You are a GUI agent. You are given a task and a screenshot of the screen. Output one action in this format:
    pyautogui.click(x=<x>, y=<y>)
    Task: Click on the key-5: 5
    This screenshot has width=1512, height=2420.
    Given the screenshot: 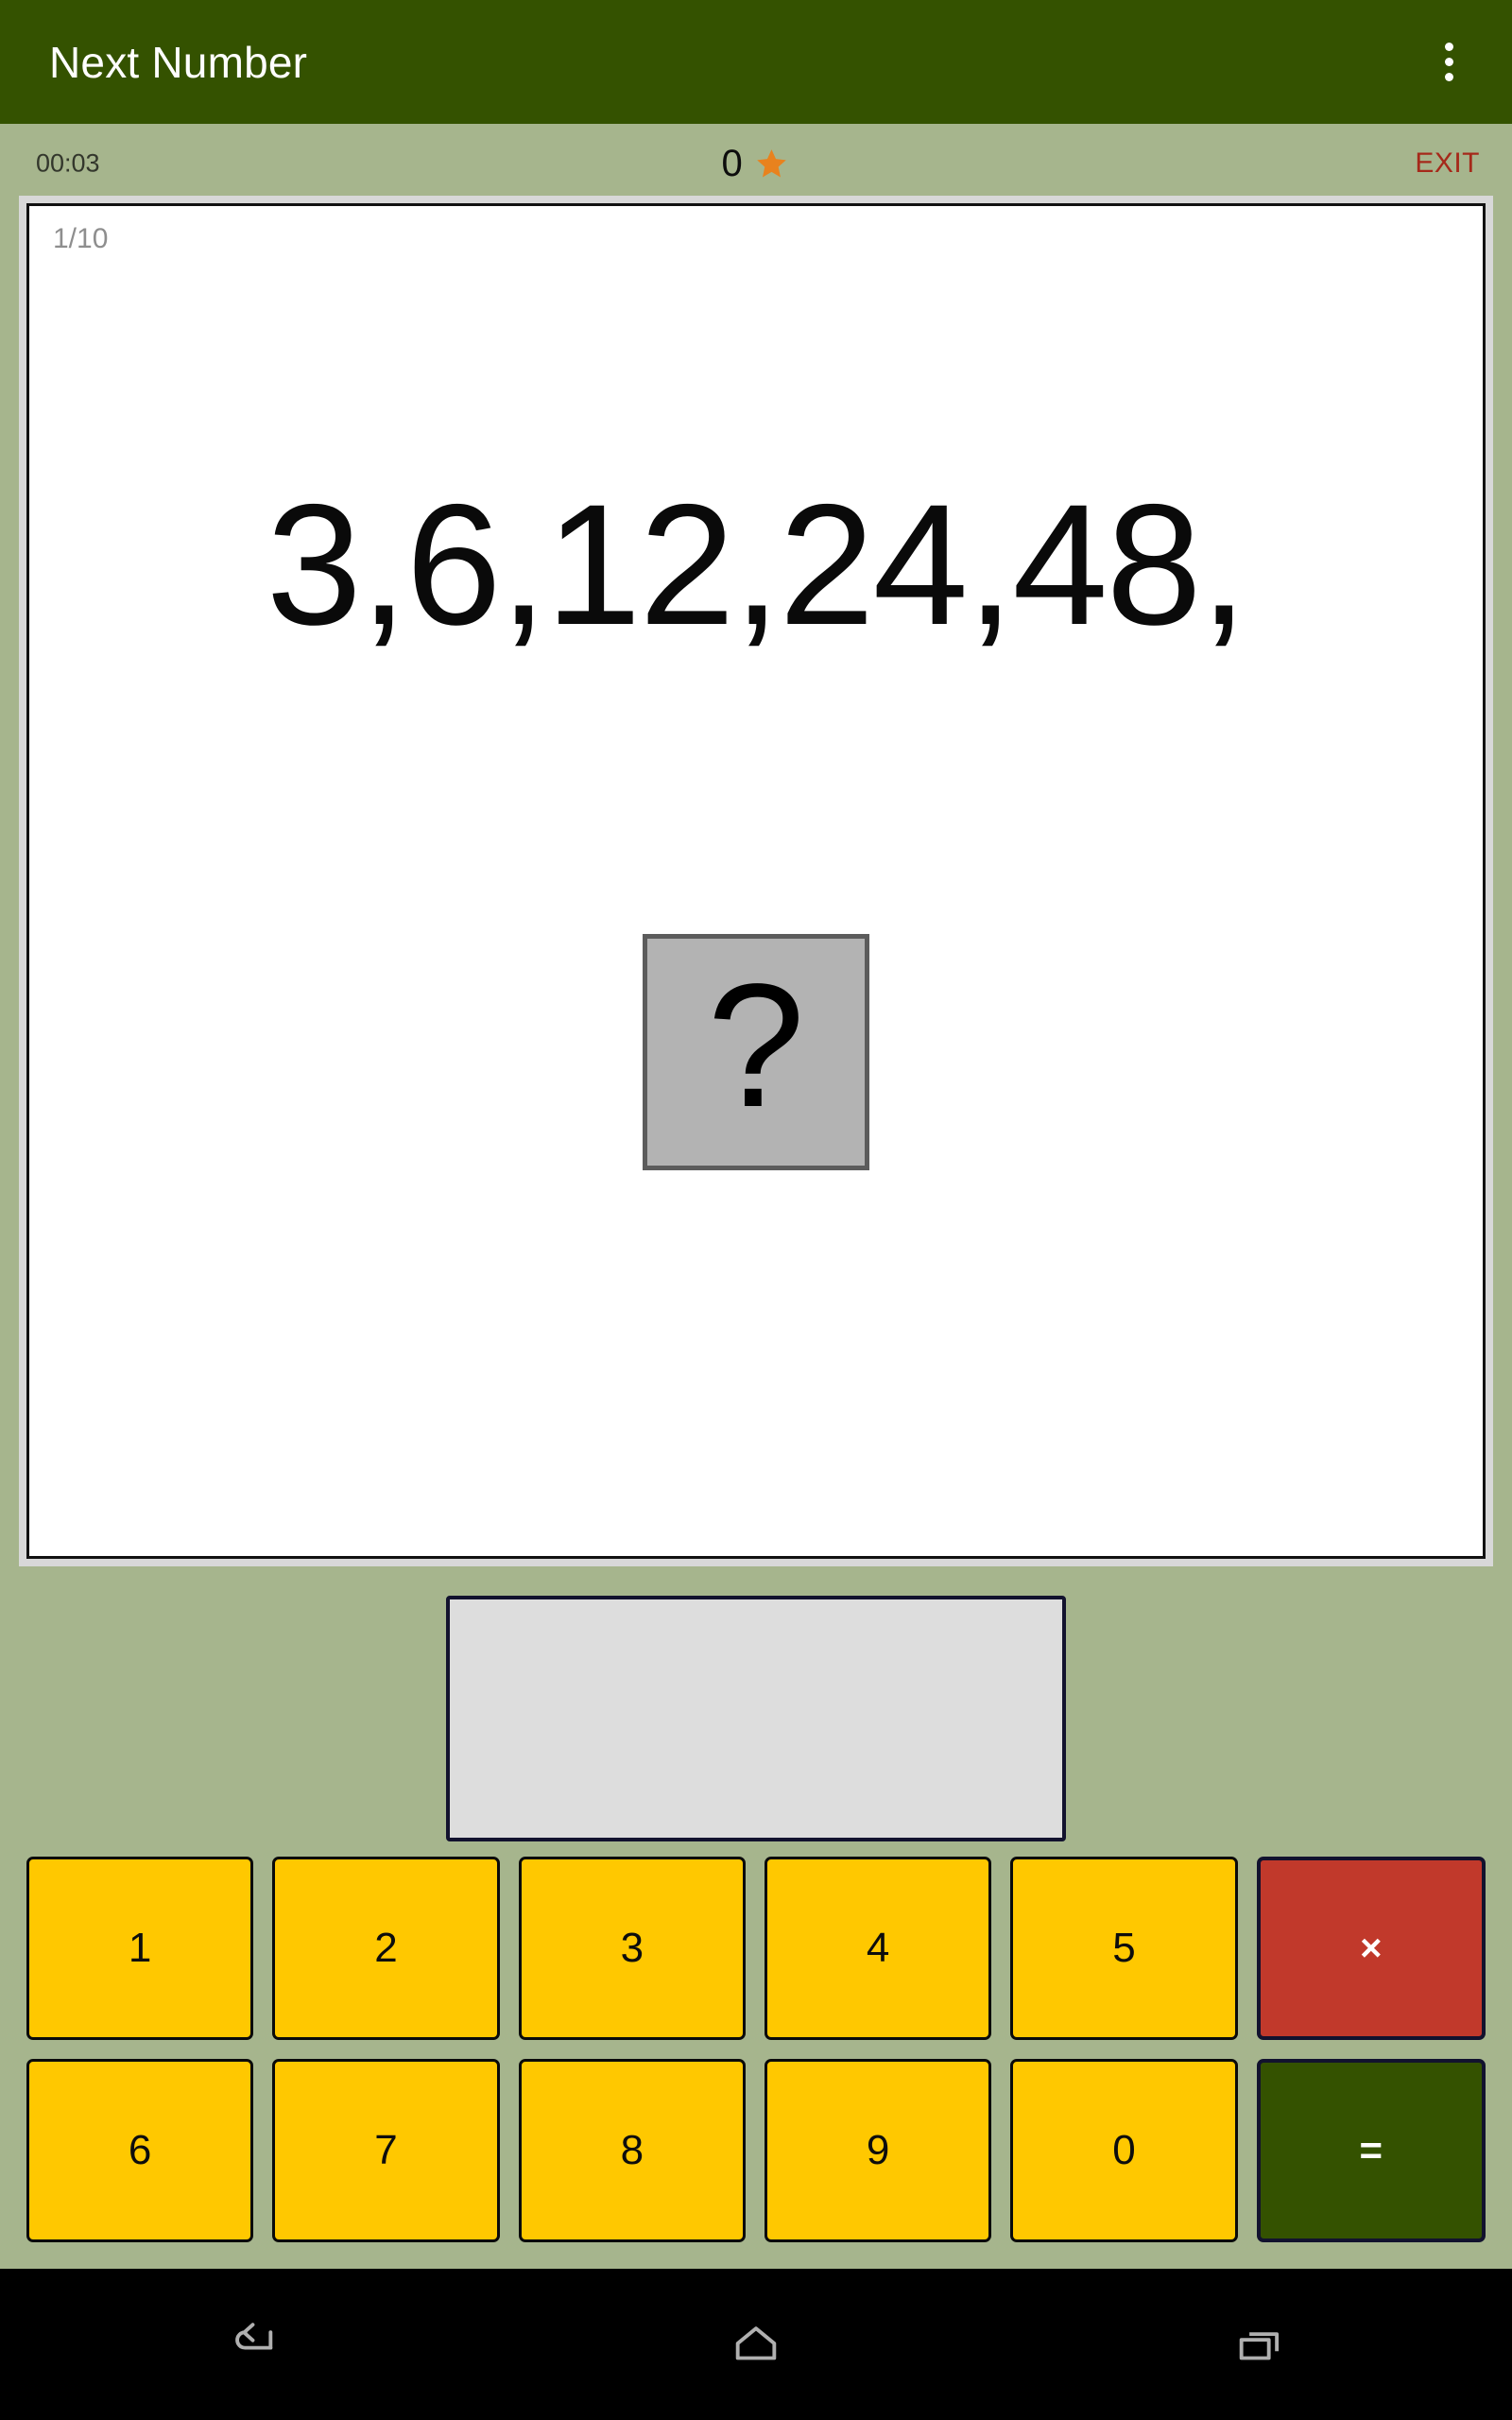 What is the action you would take?
    pyautogui.click(x=1124, y=1949)
    